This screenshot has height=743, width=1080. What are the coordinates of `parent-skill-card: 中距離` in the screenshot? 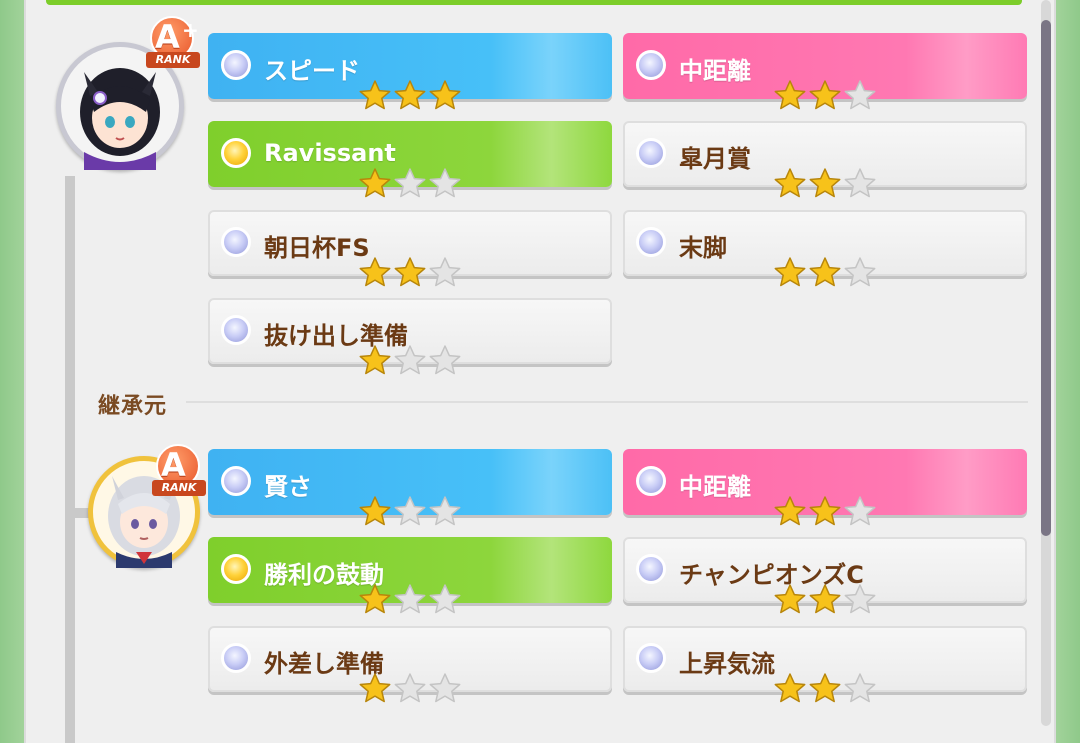 It's located at (825, 487).